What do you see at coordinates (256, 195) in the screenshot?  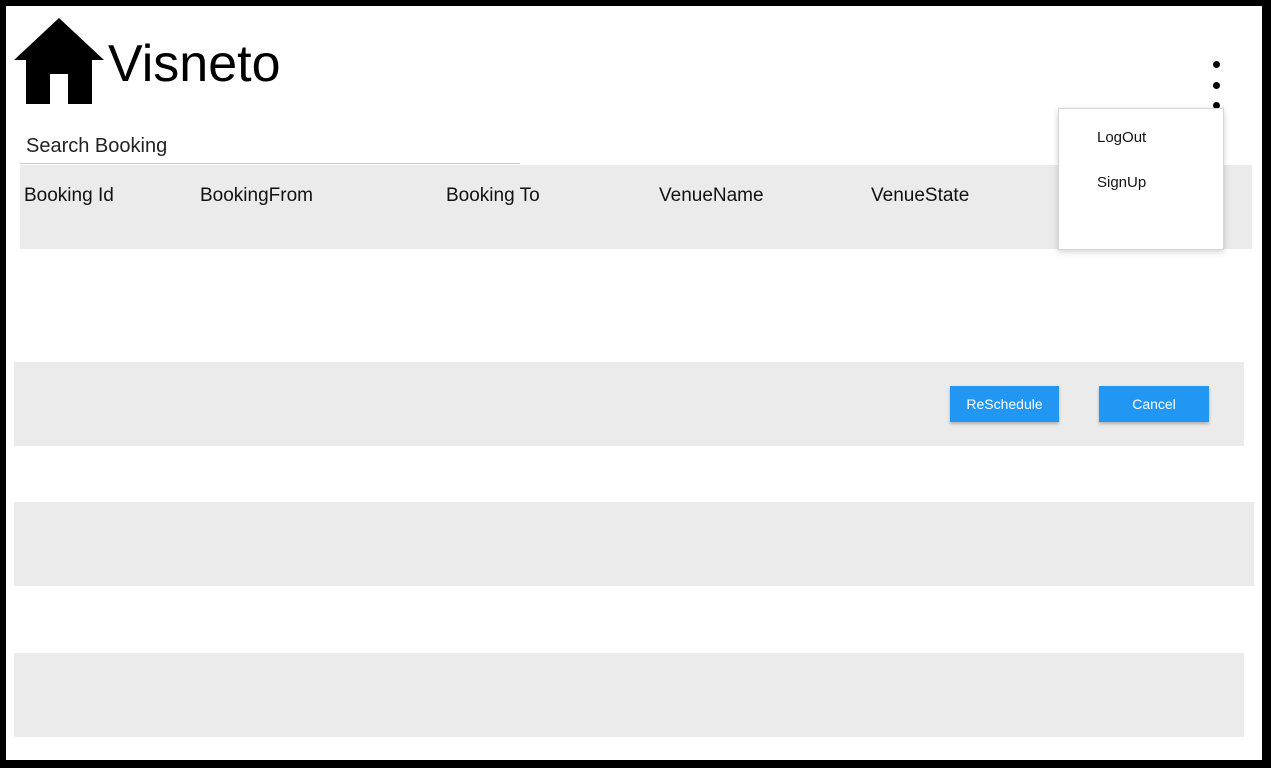 I see `column-header-booking-from: BookingFrom` at bounding box center [256, 195].